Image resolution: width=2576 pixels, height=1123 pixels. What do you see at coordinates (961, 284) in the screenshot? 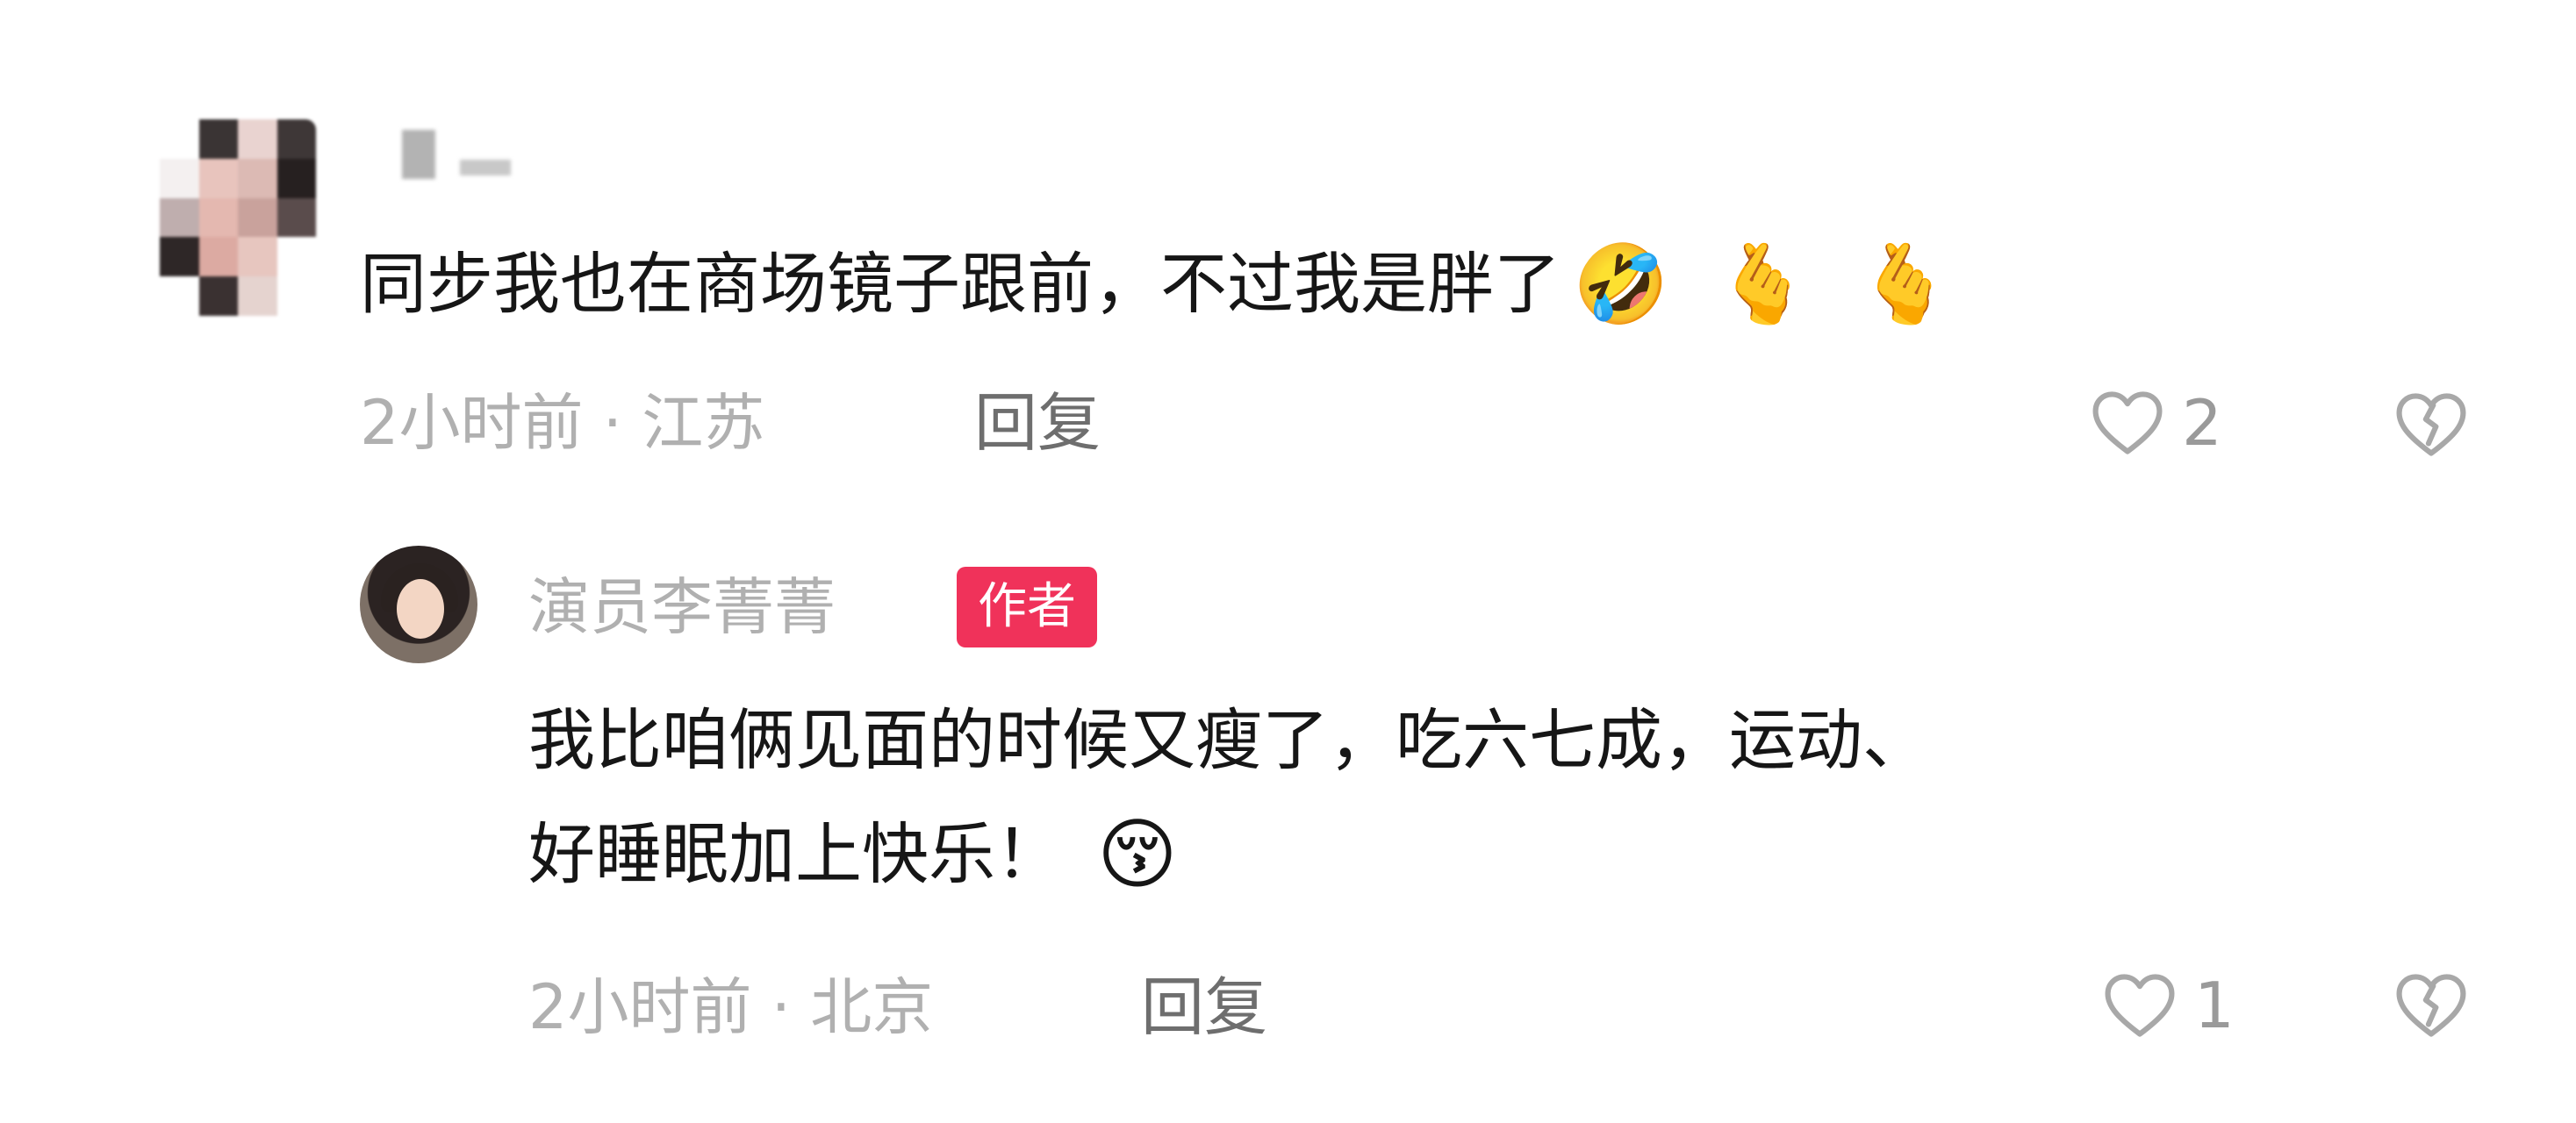
I see `comment-text-content: 同步我也在商场镜子跟前，不过我是胖了` at bounding box center [961, 284].